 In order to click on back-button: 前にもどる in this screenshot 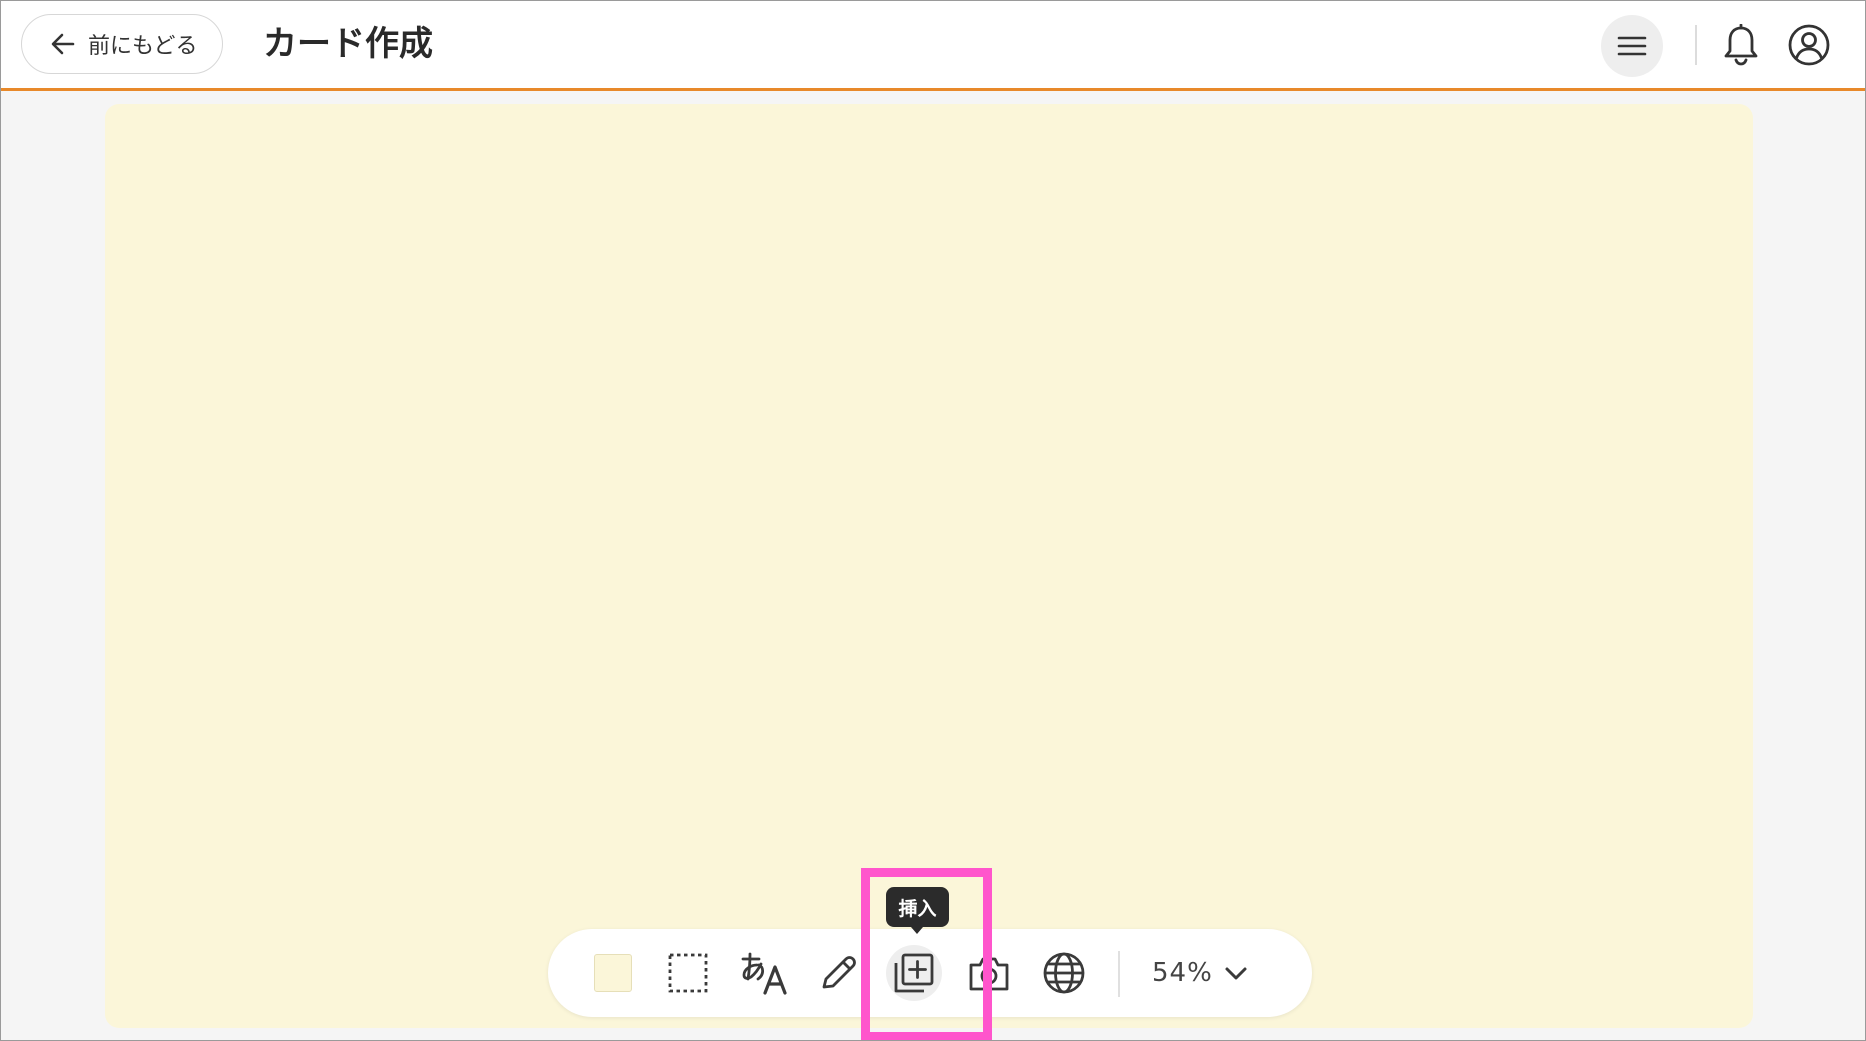, I will do `click(122, 44)`.